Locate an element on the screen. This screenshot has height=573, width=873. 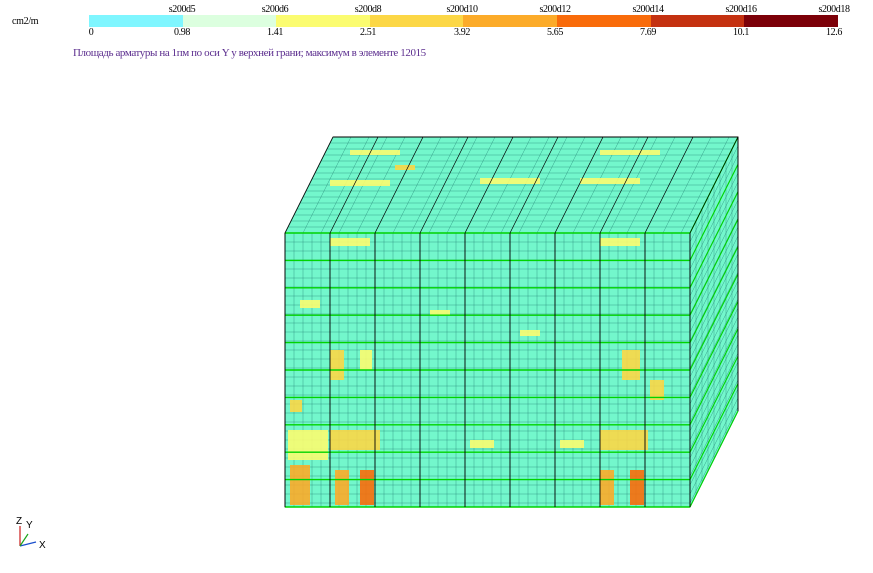
axis-z-label: Z is located at coordinates (19, 521).